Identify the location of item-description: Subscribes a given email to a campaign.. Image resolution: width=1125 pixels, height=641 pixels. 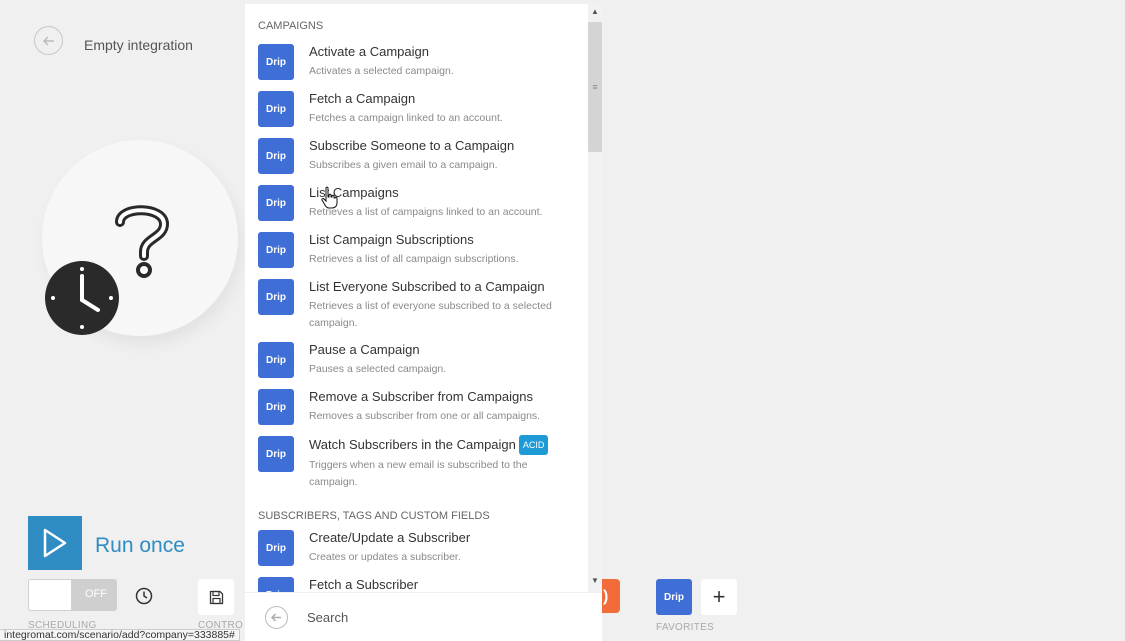
(403, 165).